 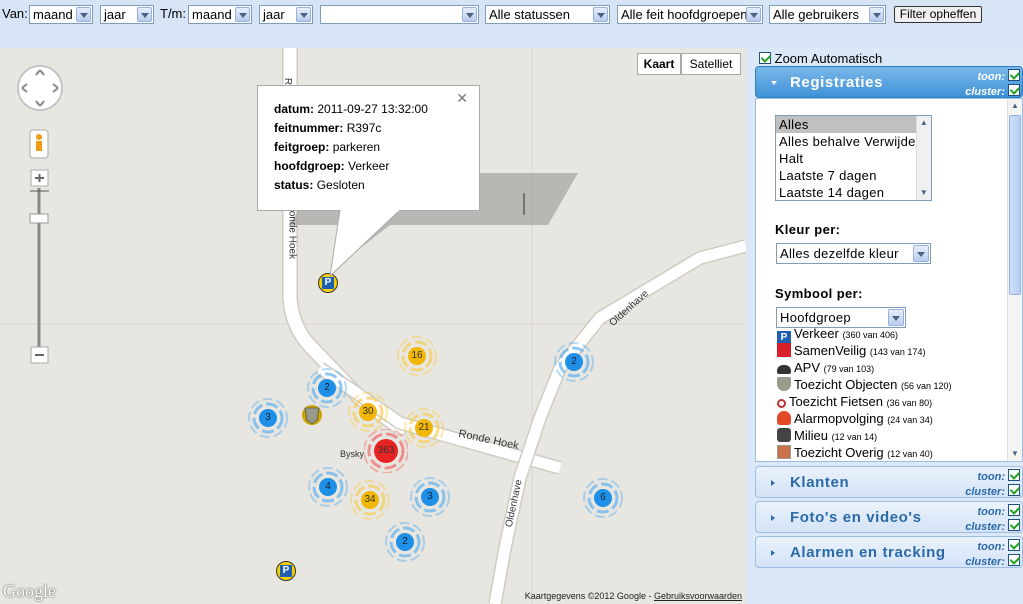 What do you see at coordinates (841, 317) in the screenshot?
I see `symbool-select: Hoofdgroep` at bounding box center [841, 317].